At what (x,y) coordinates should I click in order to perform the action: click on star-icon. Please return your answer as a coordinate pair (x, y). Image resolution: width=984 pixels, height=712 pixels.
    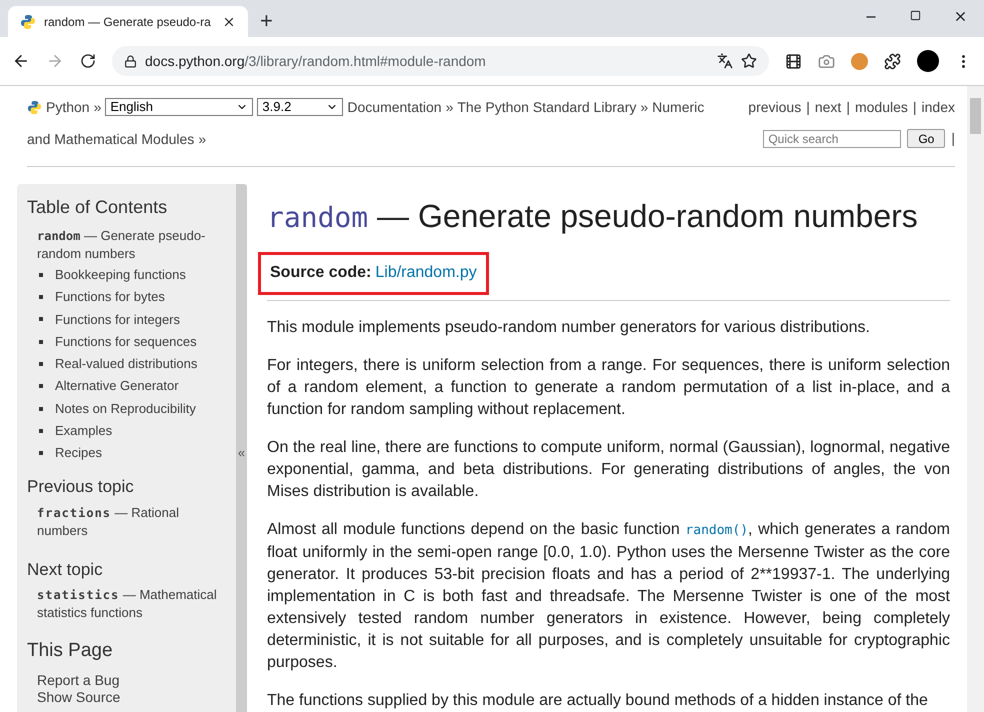
    Looking at the image, I should click on (749, 61).